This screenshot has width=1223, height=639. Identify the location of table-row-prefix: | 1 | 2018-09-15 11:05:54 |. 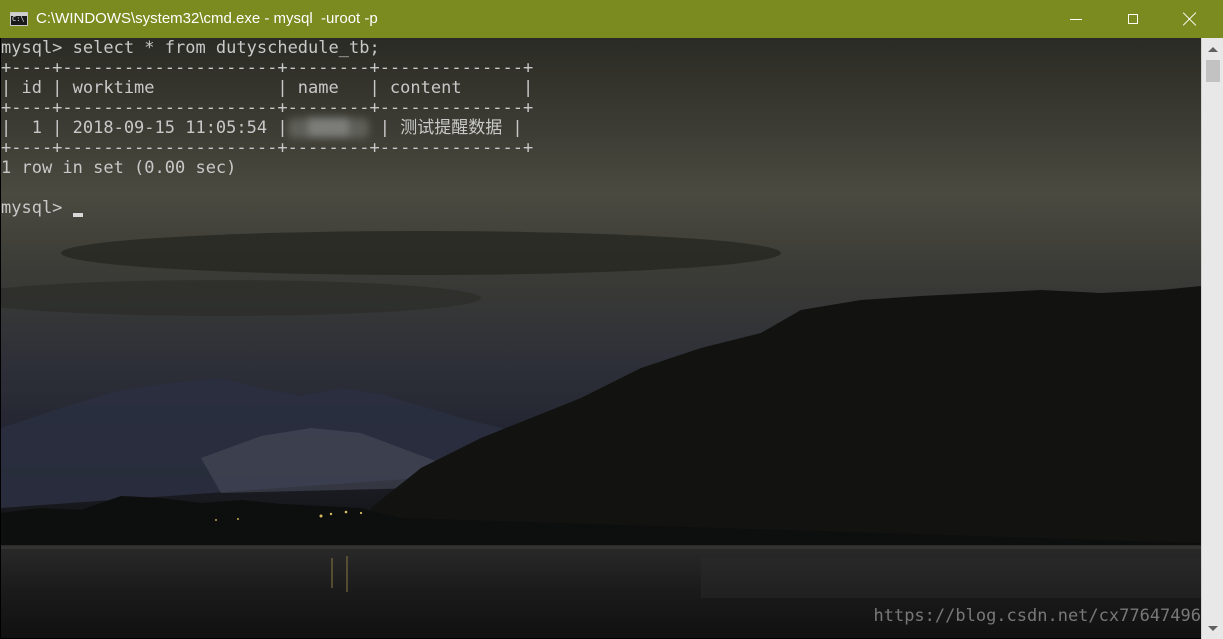
(144, 128).